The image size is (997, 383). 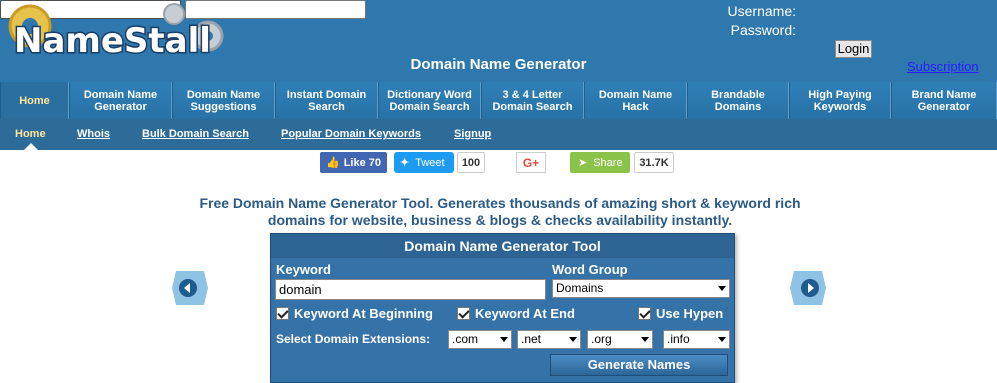 I want to click on use-hypen-checkbox: Use Hypen, so click(x=680, y=313).